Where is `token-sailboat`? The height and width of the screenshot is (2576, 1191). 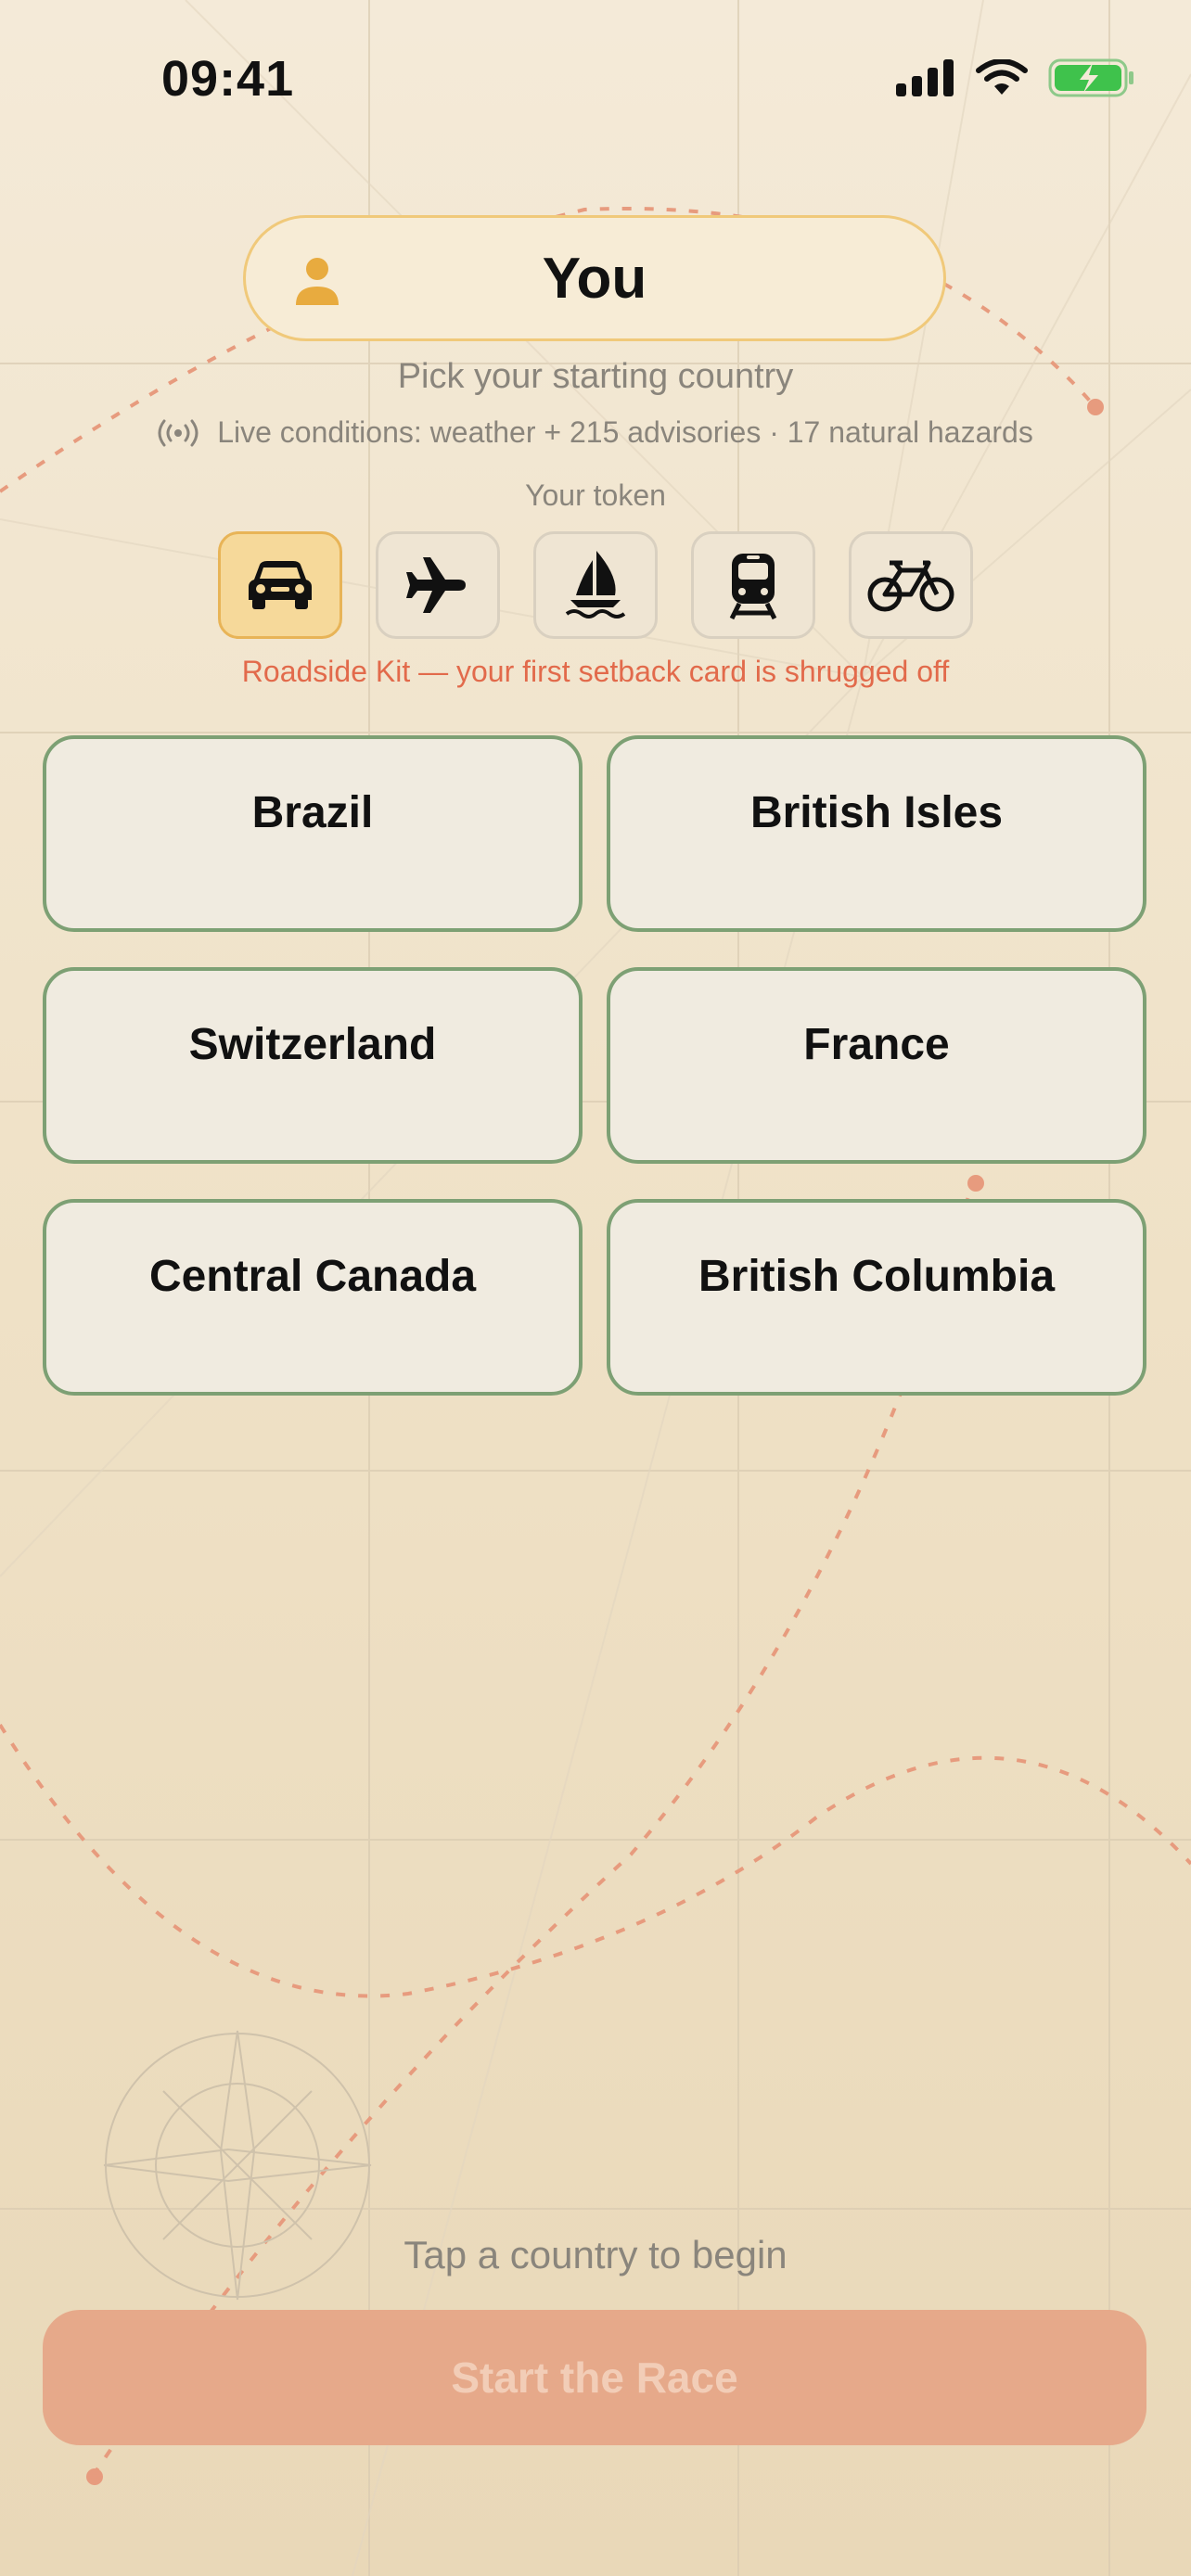
token-sailboat is located at coordinates (595, 585).